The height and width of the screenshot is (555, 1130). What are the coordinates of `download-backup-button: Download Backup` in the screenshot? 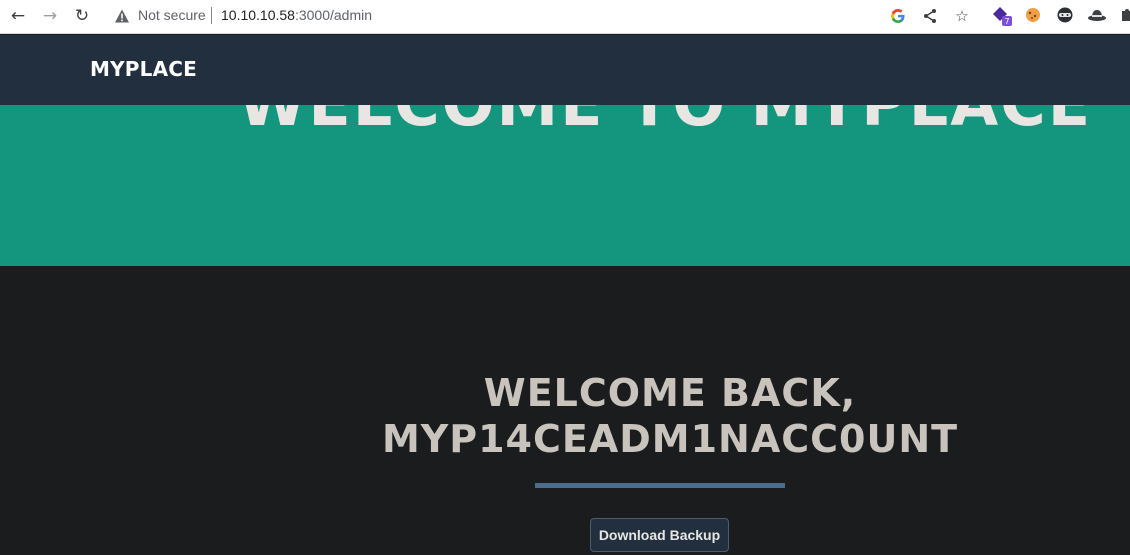 It's located at (659, 535).